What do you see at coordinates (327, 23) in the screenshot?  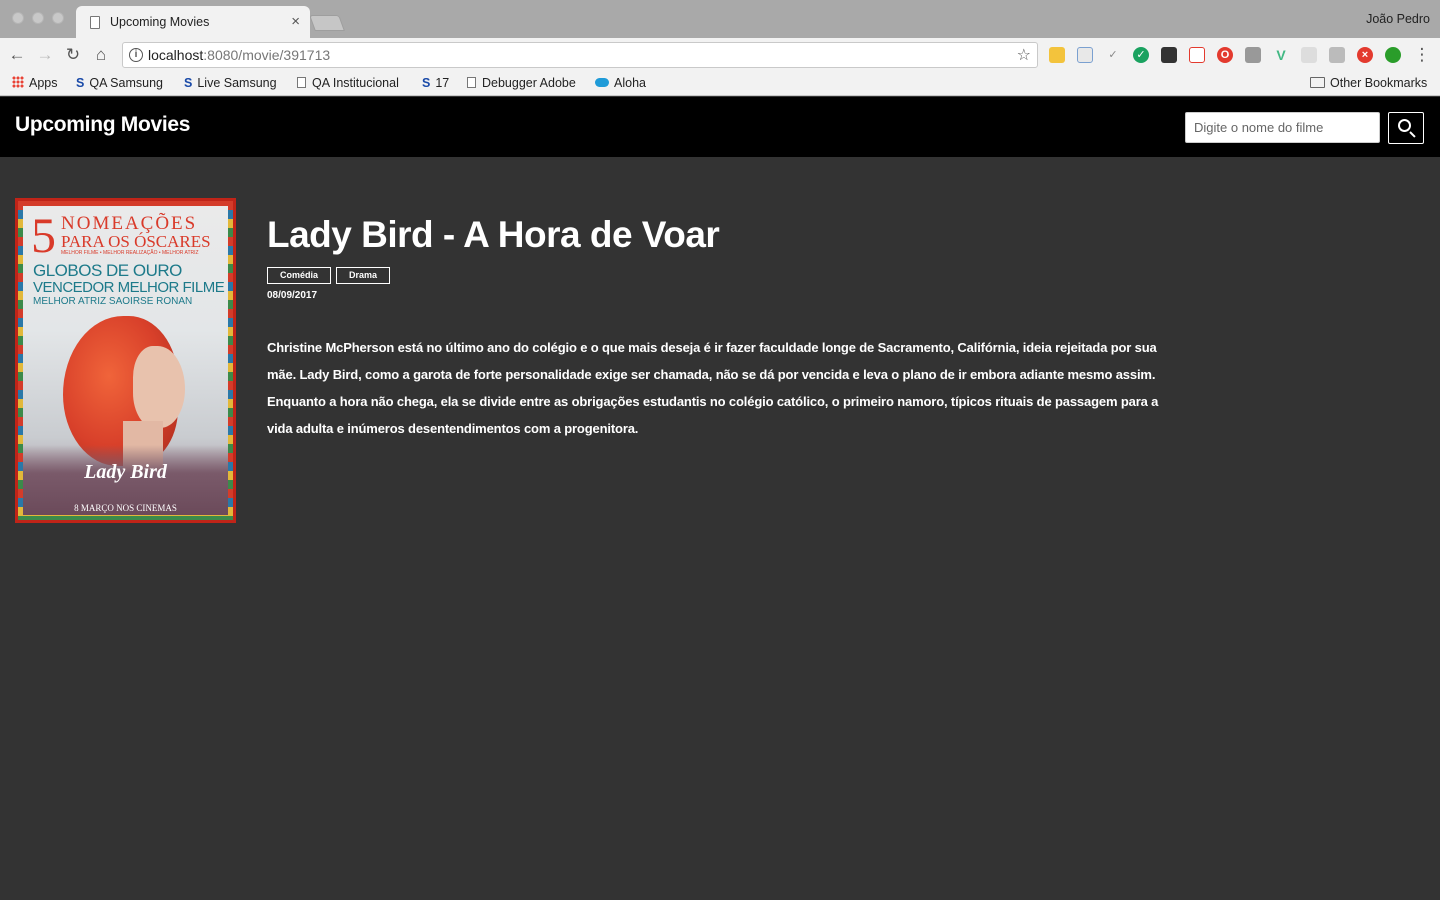 I see `new-tab-button` at bounding box center [327, 23].